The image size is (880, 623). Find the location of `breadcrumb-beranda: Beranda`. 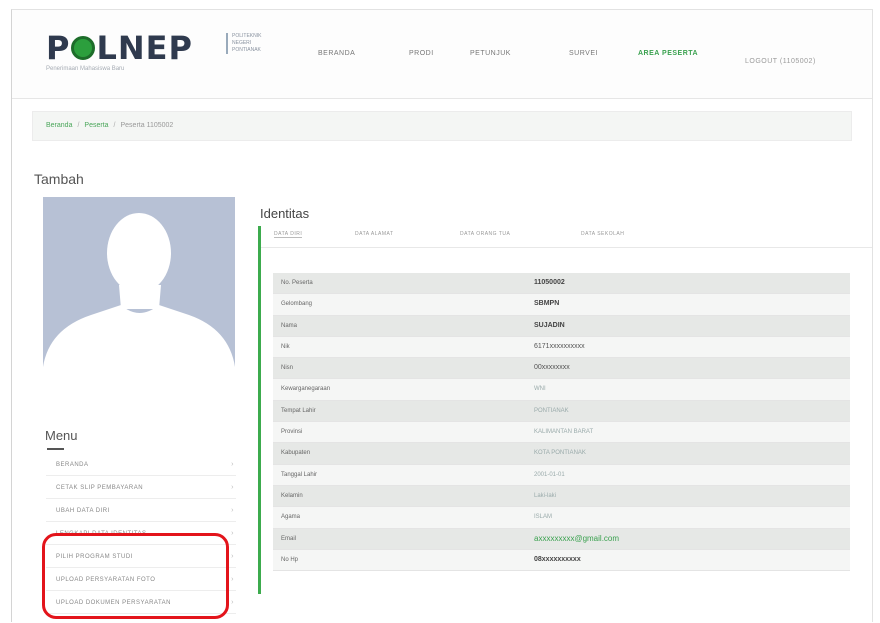

breadcrumb-beranda: Beranda is located at coordinates (59, 125).